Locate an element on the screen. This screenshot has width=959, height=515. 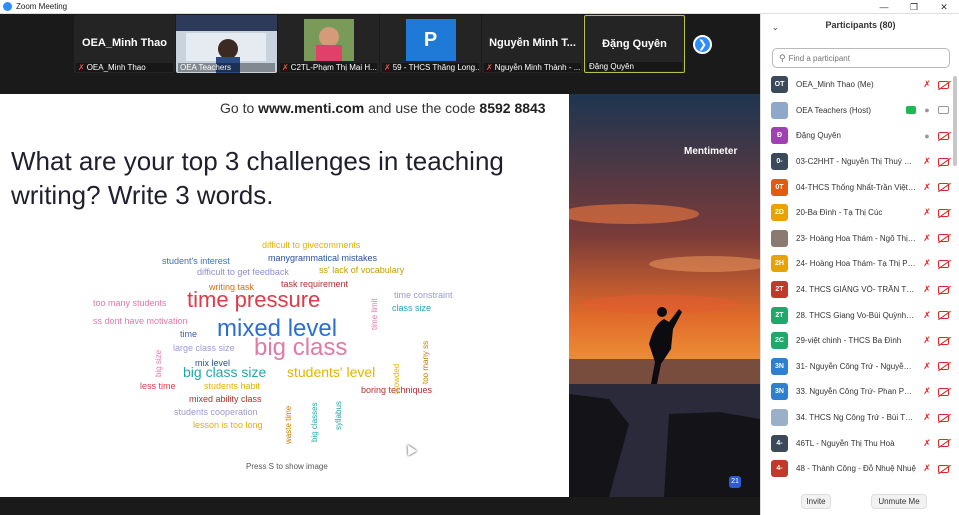
video-thumbnail: OEA_Minh Thao ✗ OEA_Minh Thao is located at coordinates (124, 44).